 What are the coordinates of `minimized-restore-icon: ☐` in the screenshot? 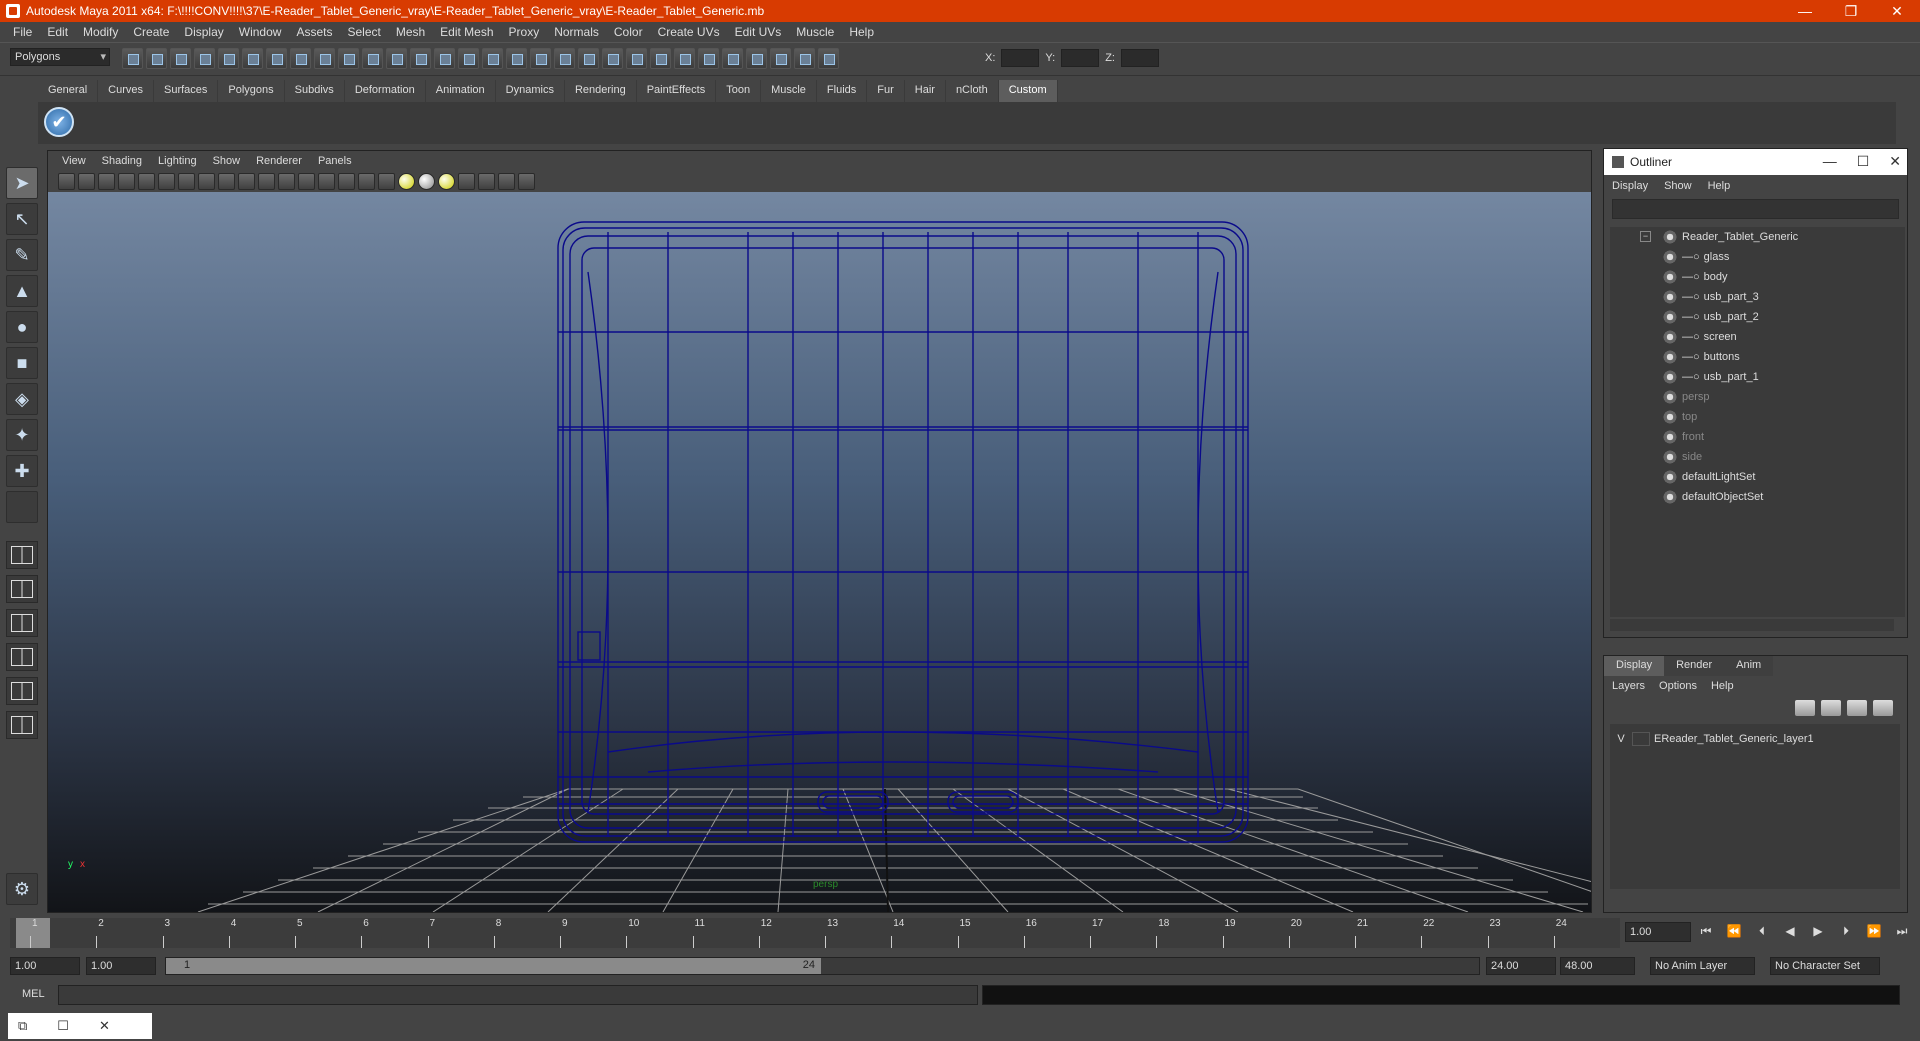 It's located at (63, 1026).